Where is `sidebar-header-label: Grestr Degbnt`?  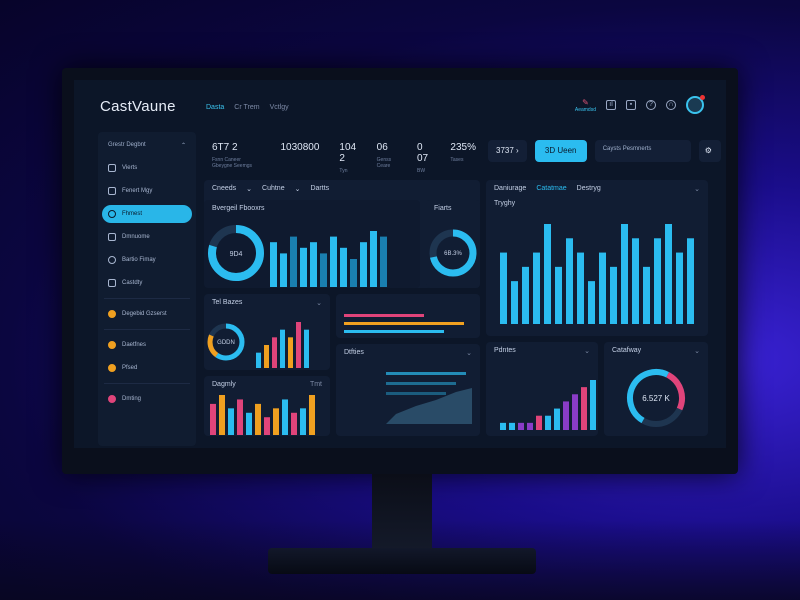 sidebar-header-label: Grestr Degbnt is located at coordinates (127, 145).